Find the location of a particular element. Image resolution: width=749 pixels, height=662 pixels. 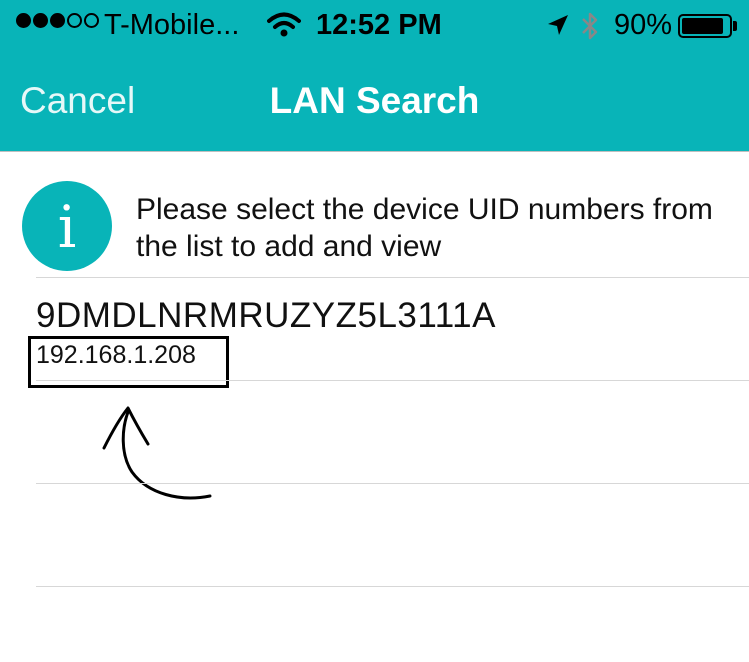

battery-icon is located at coordinates (705, 26).